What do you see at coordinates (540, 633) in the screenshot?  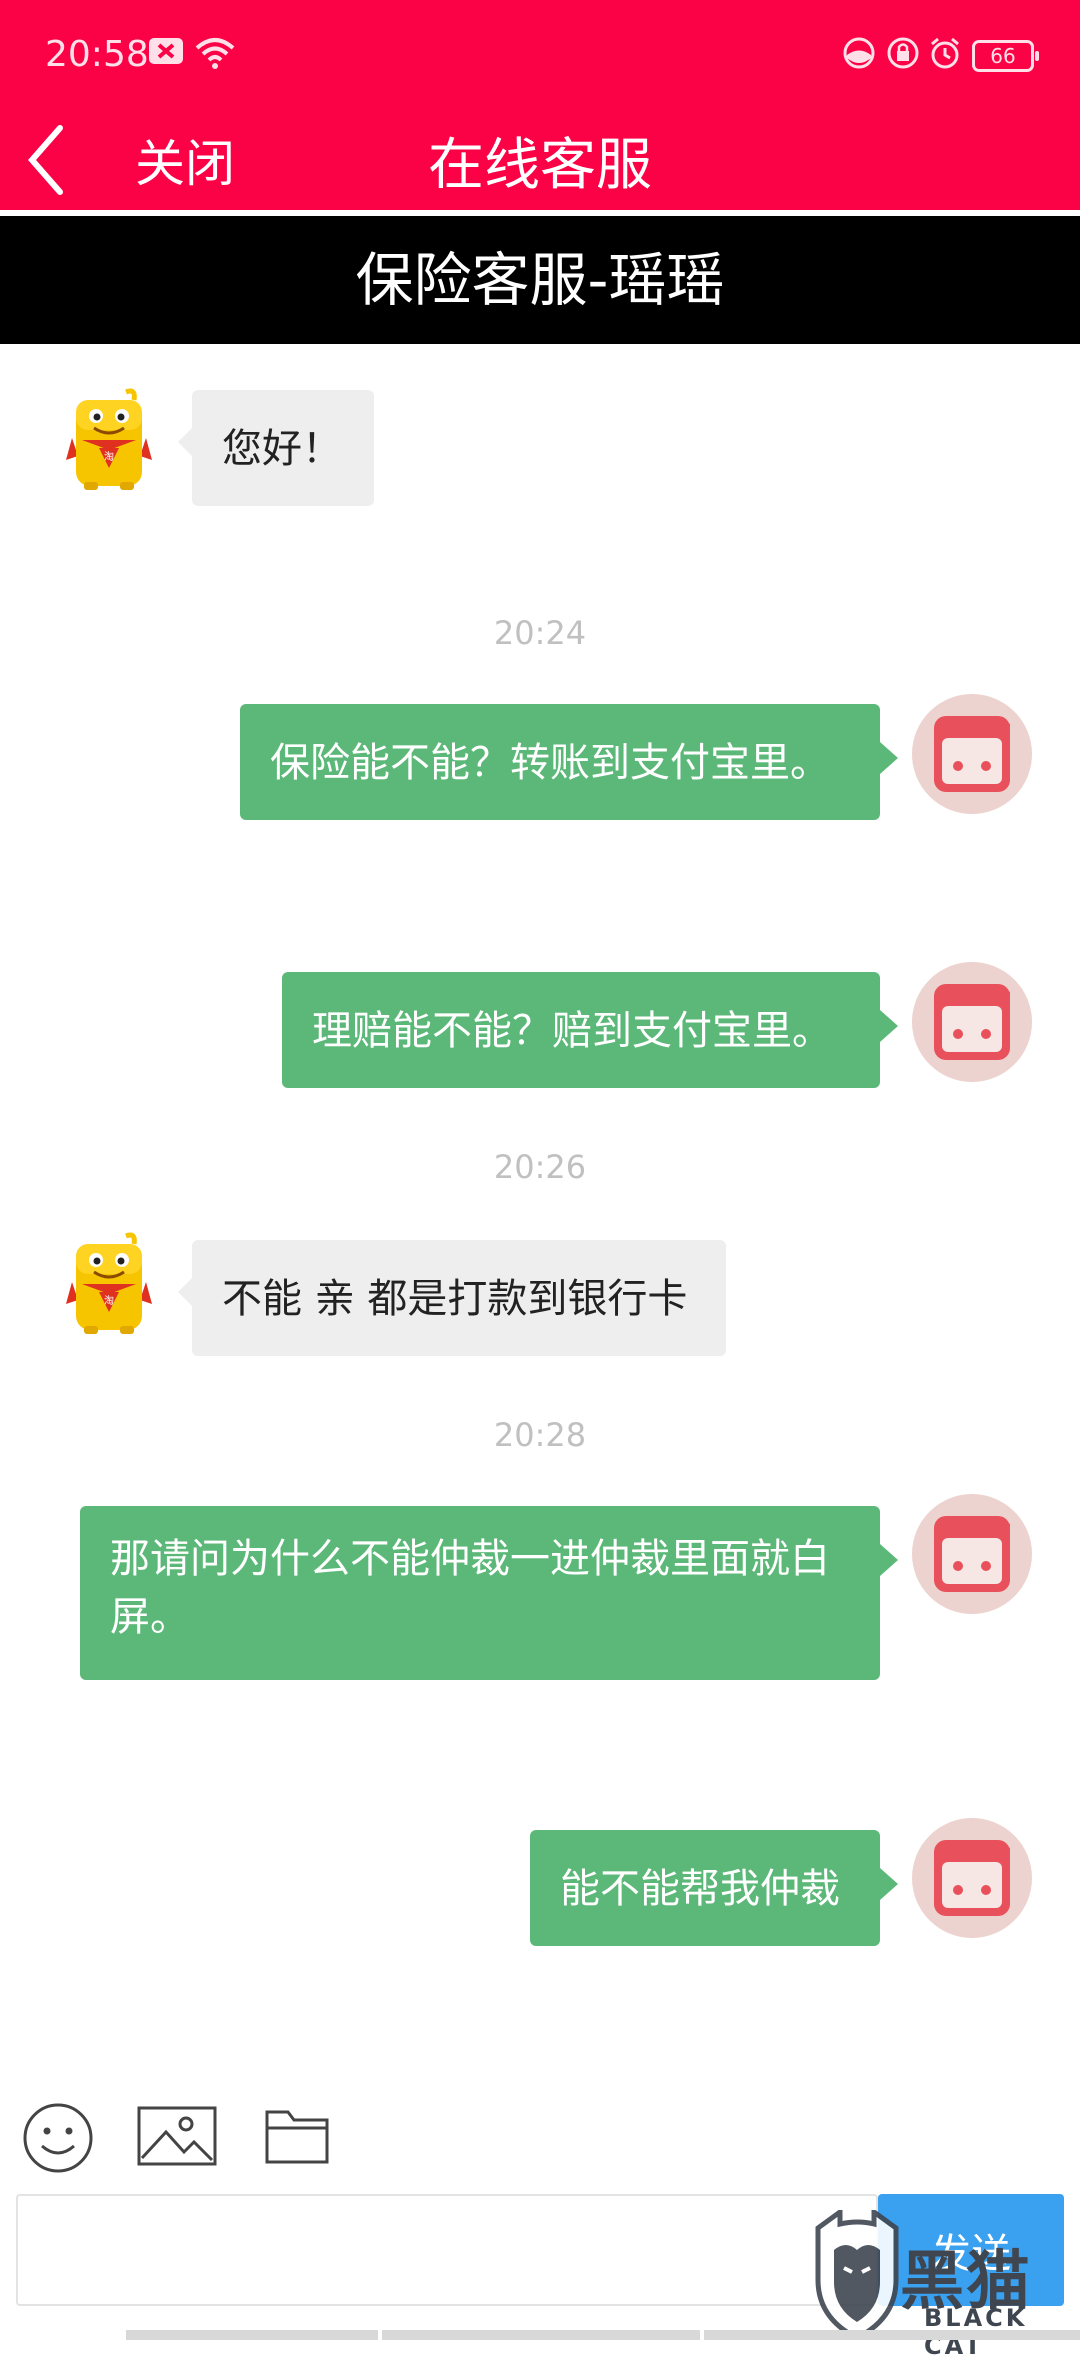 I see `timestamp: 20:24` at bounding box center [540, 633].